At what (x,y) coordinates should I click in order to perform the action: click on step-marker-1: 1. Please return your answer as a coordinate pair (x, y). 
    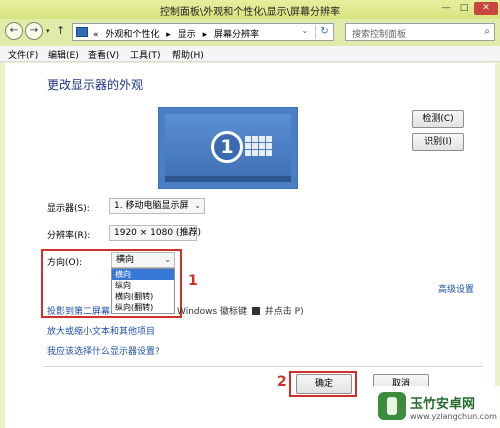
    Looking at the image, I should click on (193, 281).